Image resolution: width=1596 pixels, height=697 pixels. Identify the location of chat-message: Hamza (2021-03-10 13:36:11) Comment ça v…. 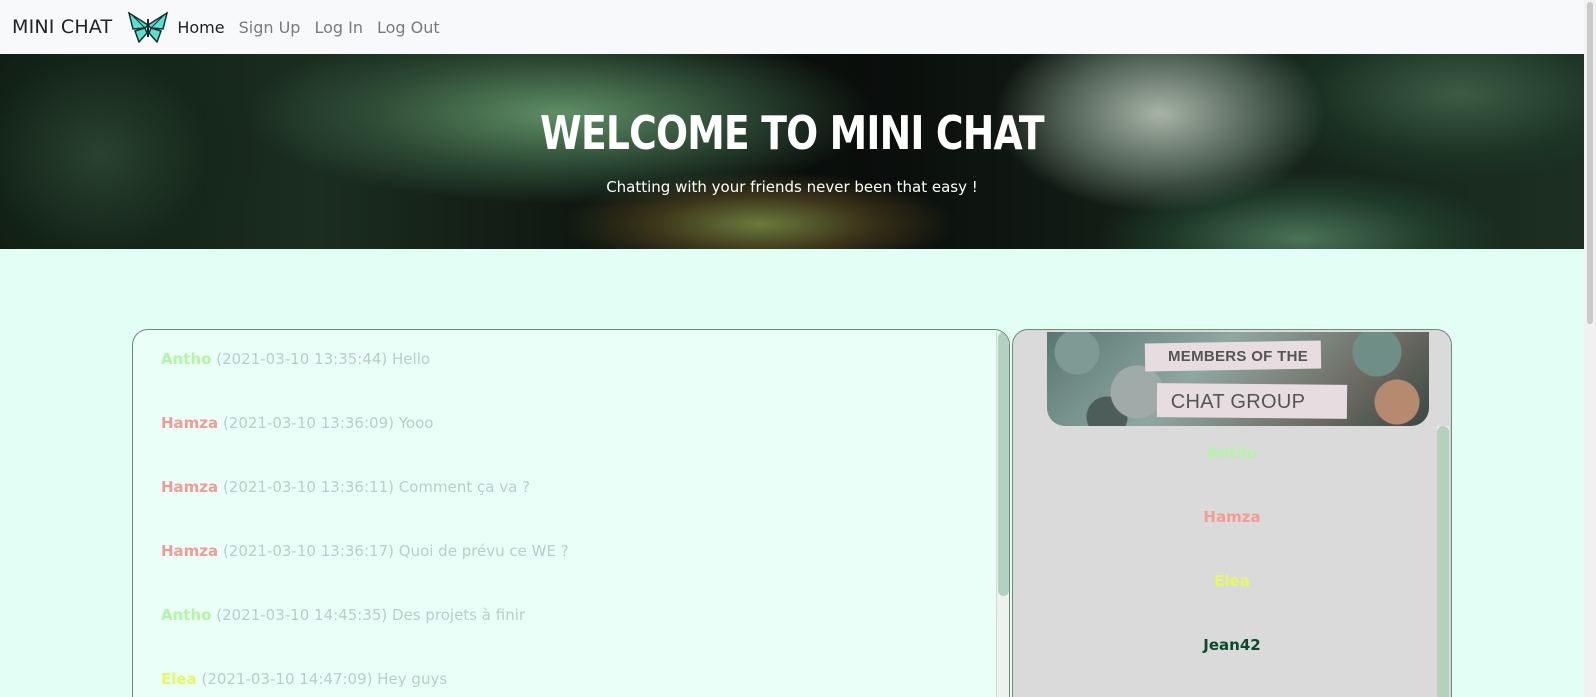
(345, 487).